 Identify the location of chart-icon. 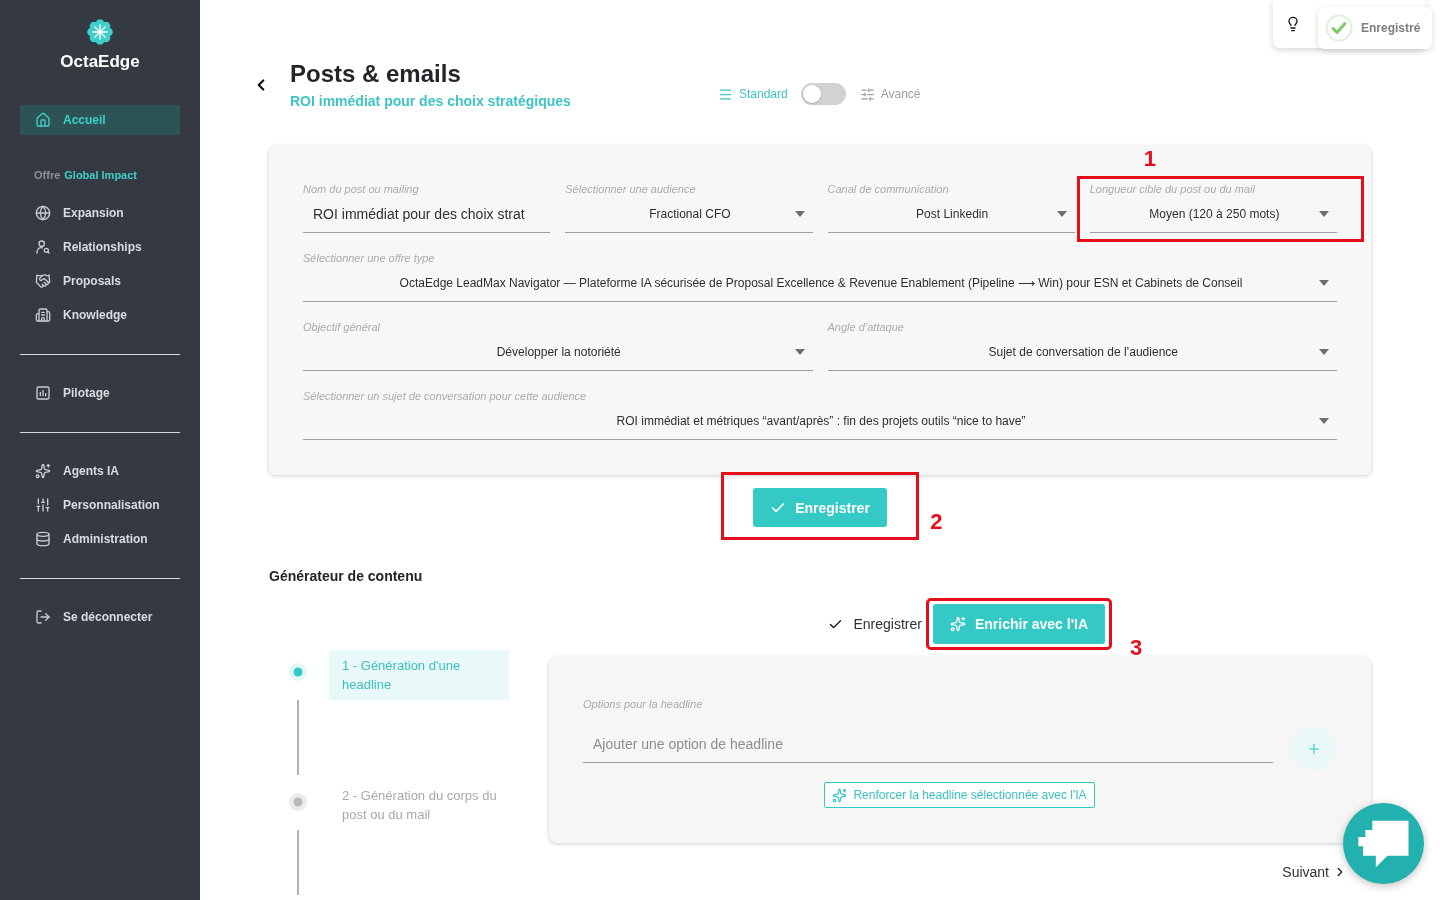
(43, 393).